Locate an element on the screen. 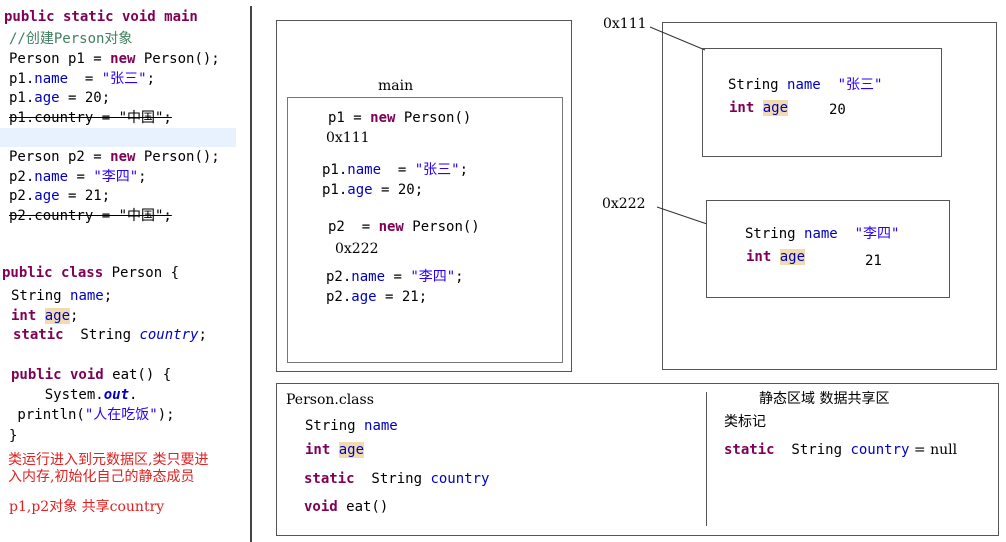  static-area-title: 静态区域 数据共享区 is located at coordinates (824, 399).